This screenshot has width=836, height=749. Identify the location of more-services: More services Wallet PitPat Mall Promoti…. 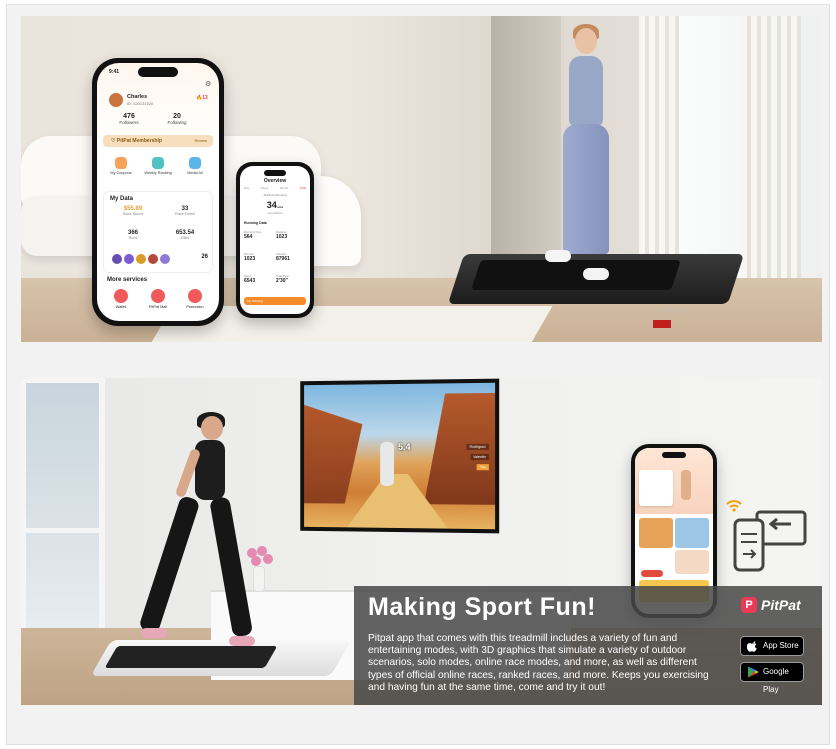
(158, 299).